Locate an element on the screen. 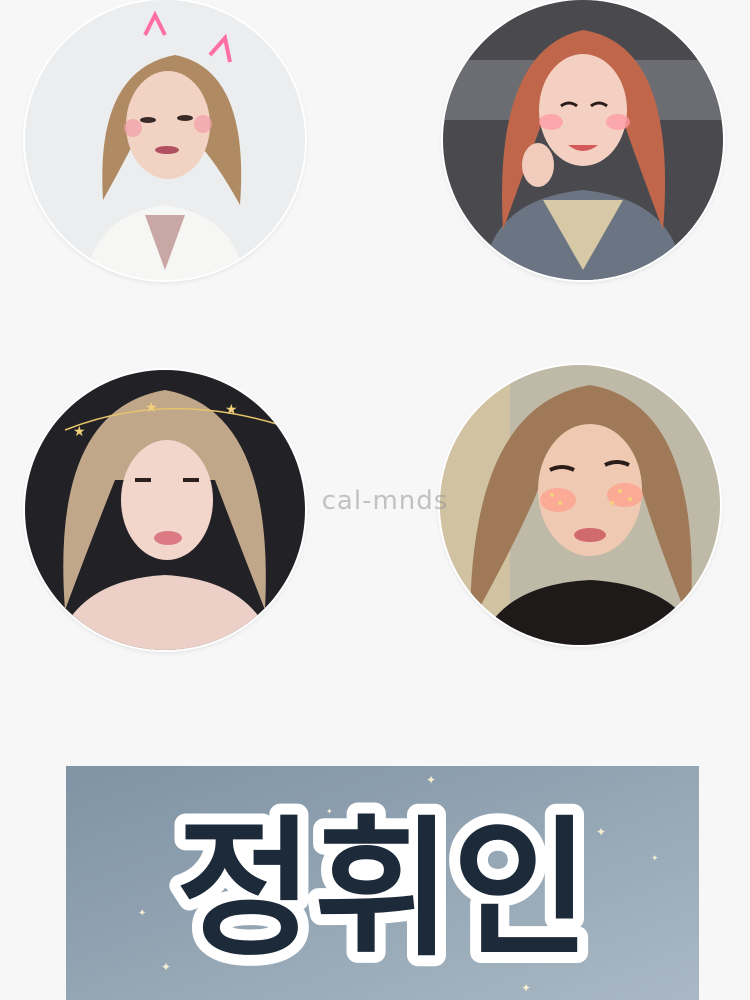 Image resolution: width=750 pixels, height=1000 pixels. portrait-cat-ears-image is located at coordinates (165, 140).